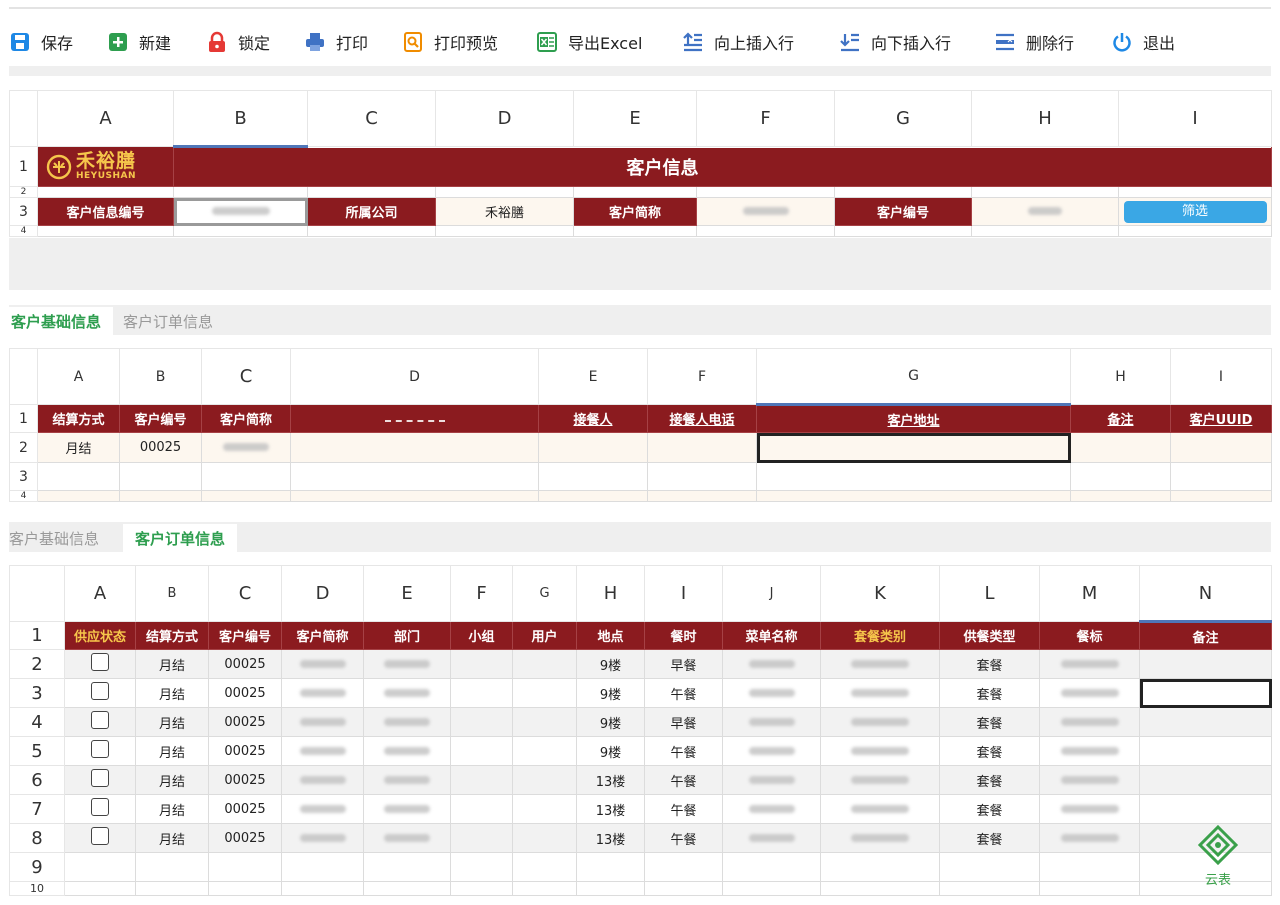 Image resolution: width=1280 pixels, height=905 pixels. I want to click on company-field: 禾裕膳, so click(504, 211).